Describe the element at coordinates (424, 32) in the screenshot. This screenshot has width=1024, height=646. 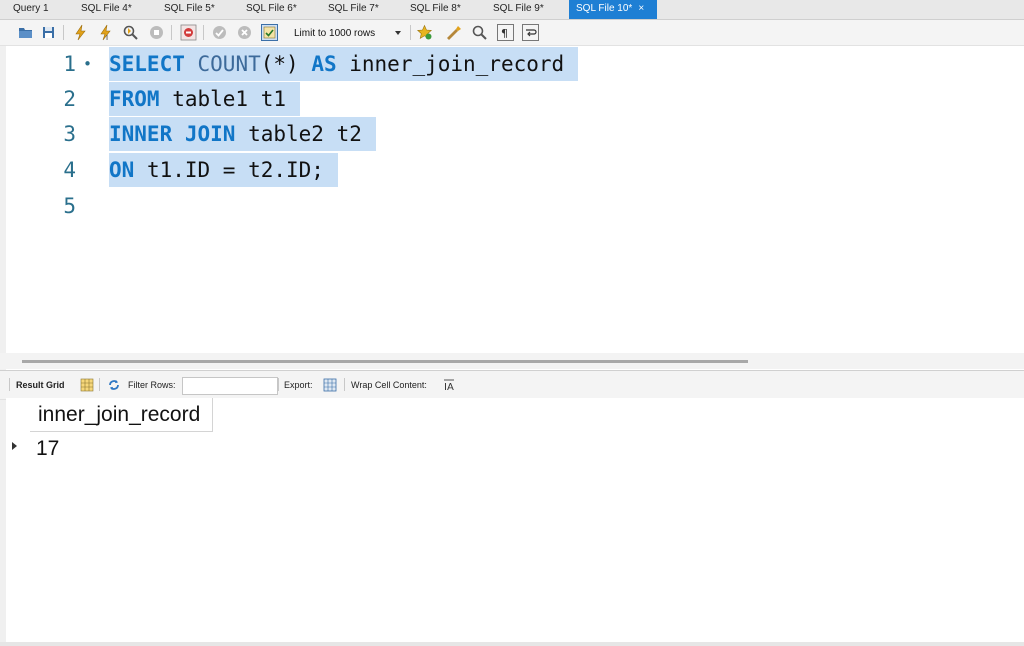
I see `bookmark-icon` at that location.